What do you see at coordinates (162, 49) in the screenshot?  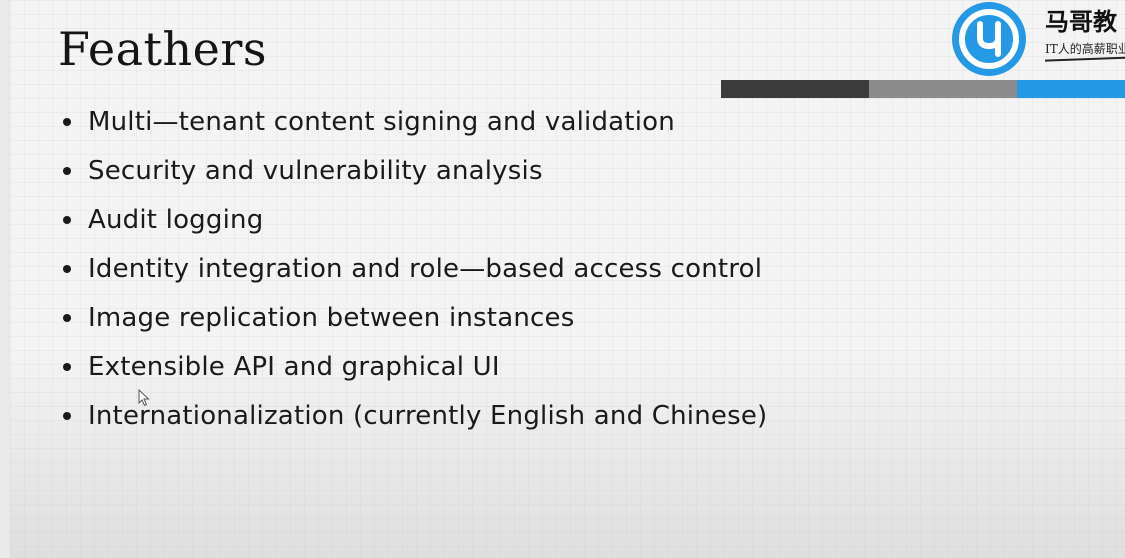 I see `slide-title: Feathers` at bounding box center [162, 49].